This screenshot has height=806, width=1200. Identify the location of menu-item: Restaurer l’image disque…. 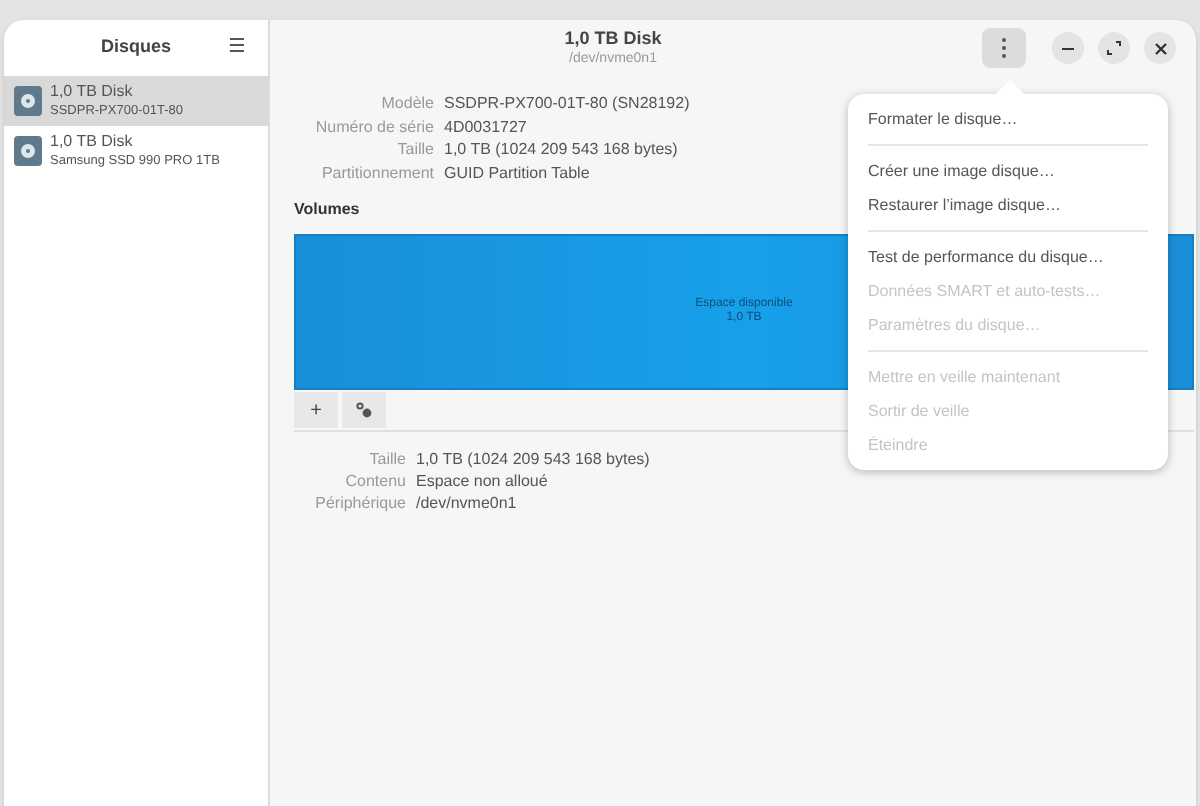
(1008, 205).